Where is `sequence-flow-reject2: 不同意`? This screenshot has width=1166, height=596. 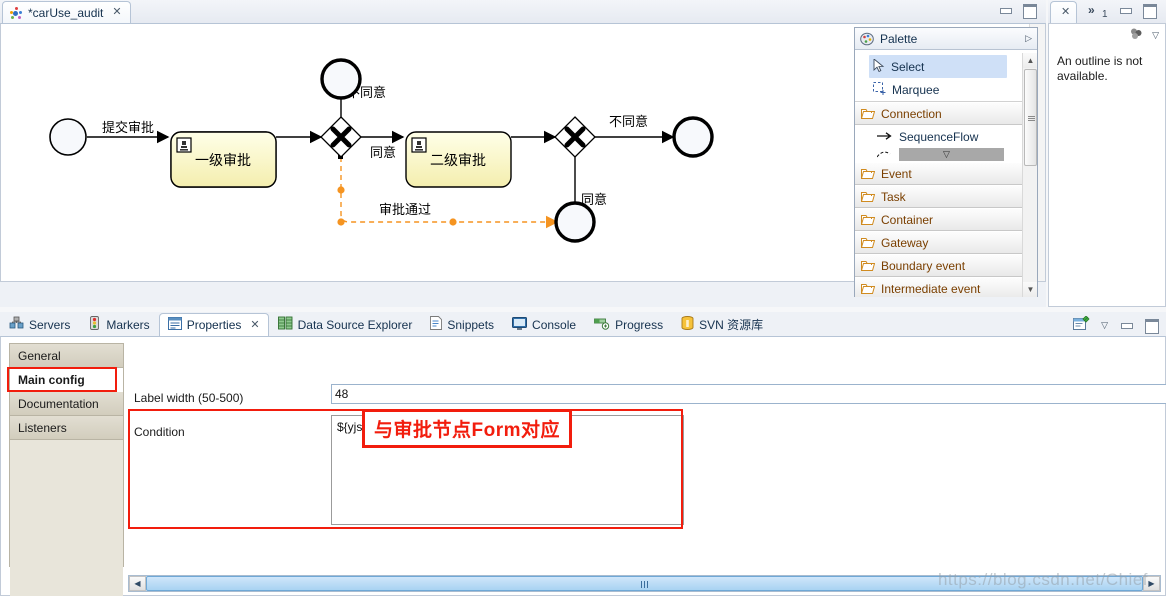
sequence-flow-reject2: 不同意 is located at coordinates (635, 129).